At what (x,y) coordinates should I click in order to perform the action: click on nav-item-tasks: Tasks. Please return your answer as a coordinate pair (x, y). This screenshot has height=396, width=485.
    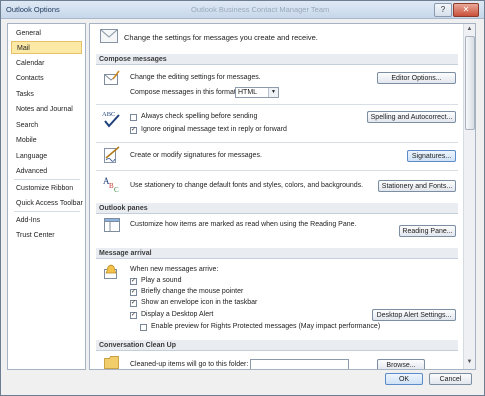
    Looking at the image, I should click on (46, 94).